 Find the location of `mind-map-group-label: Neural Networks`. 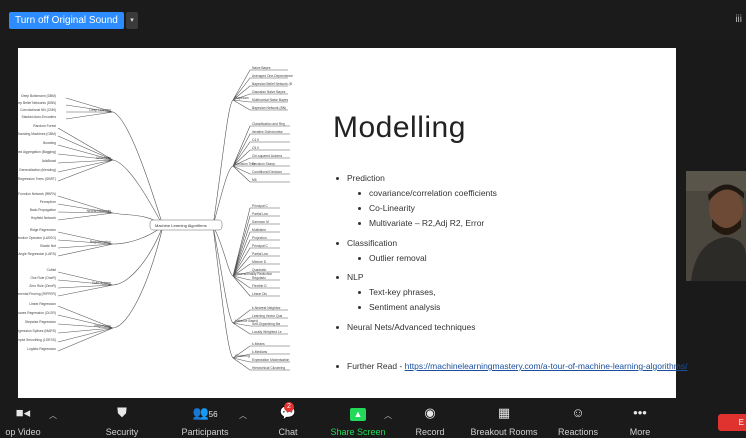

mind-map-group-label: Neural Networks is located at coordinates (99, 211).